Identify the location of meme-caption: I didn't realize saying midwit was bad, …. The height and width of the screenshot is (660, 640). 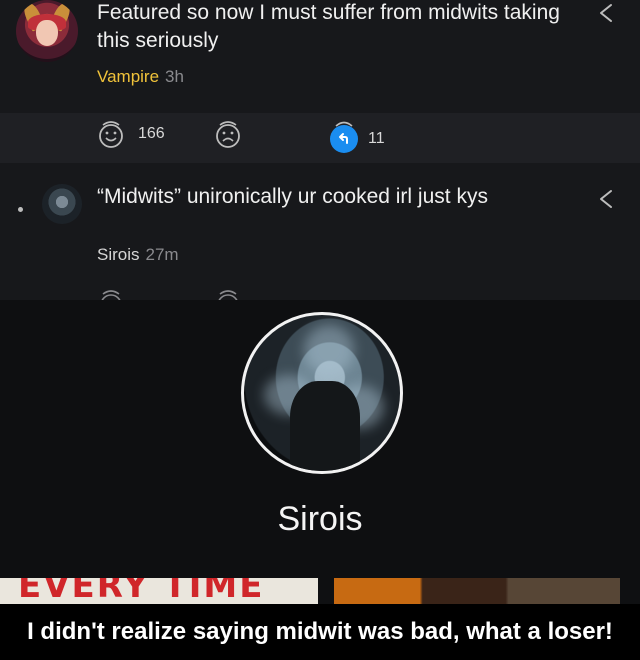
(320, 632).